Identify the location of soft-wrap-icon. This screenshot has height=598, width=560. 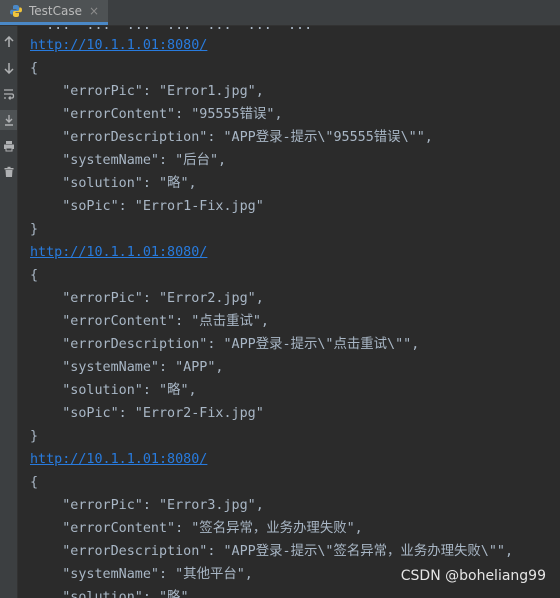
(8, 94).